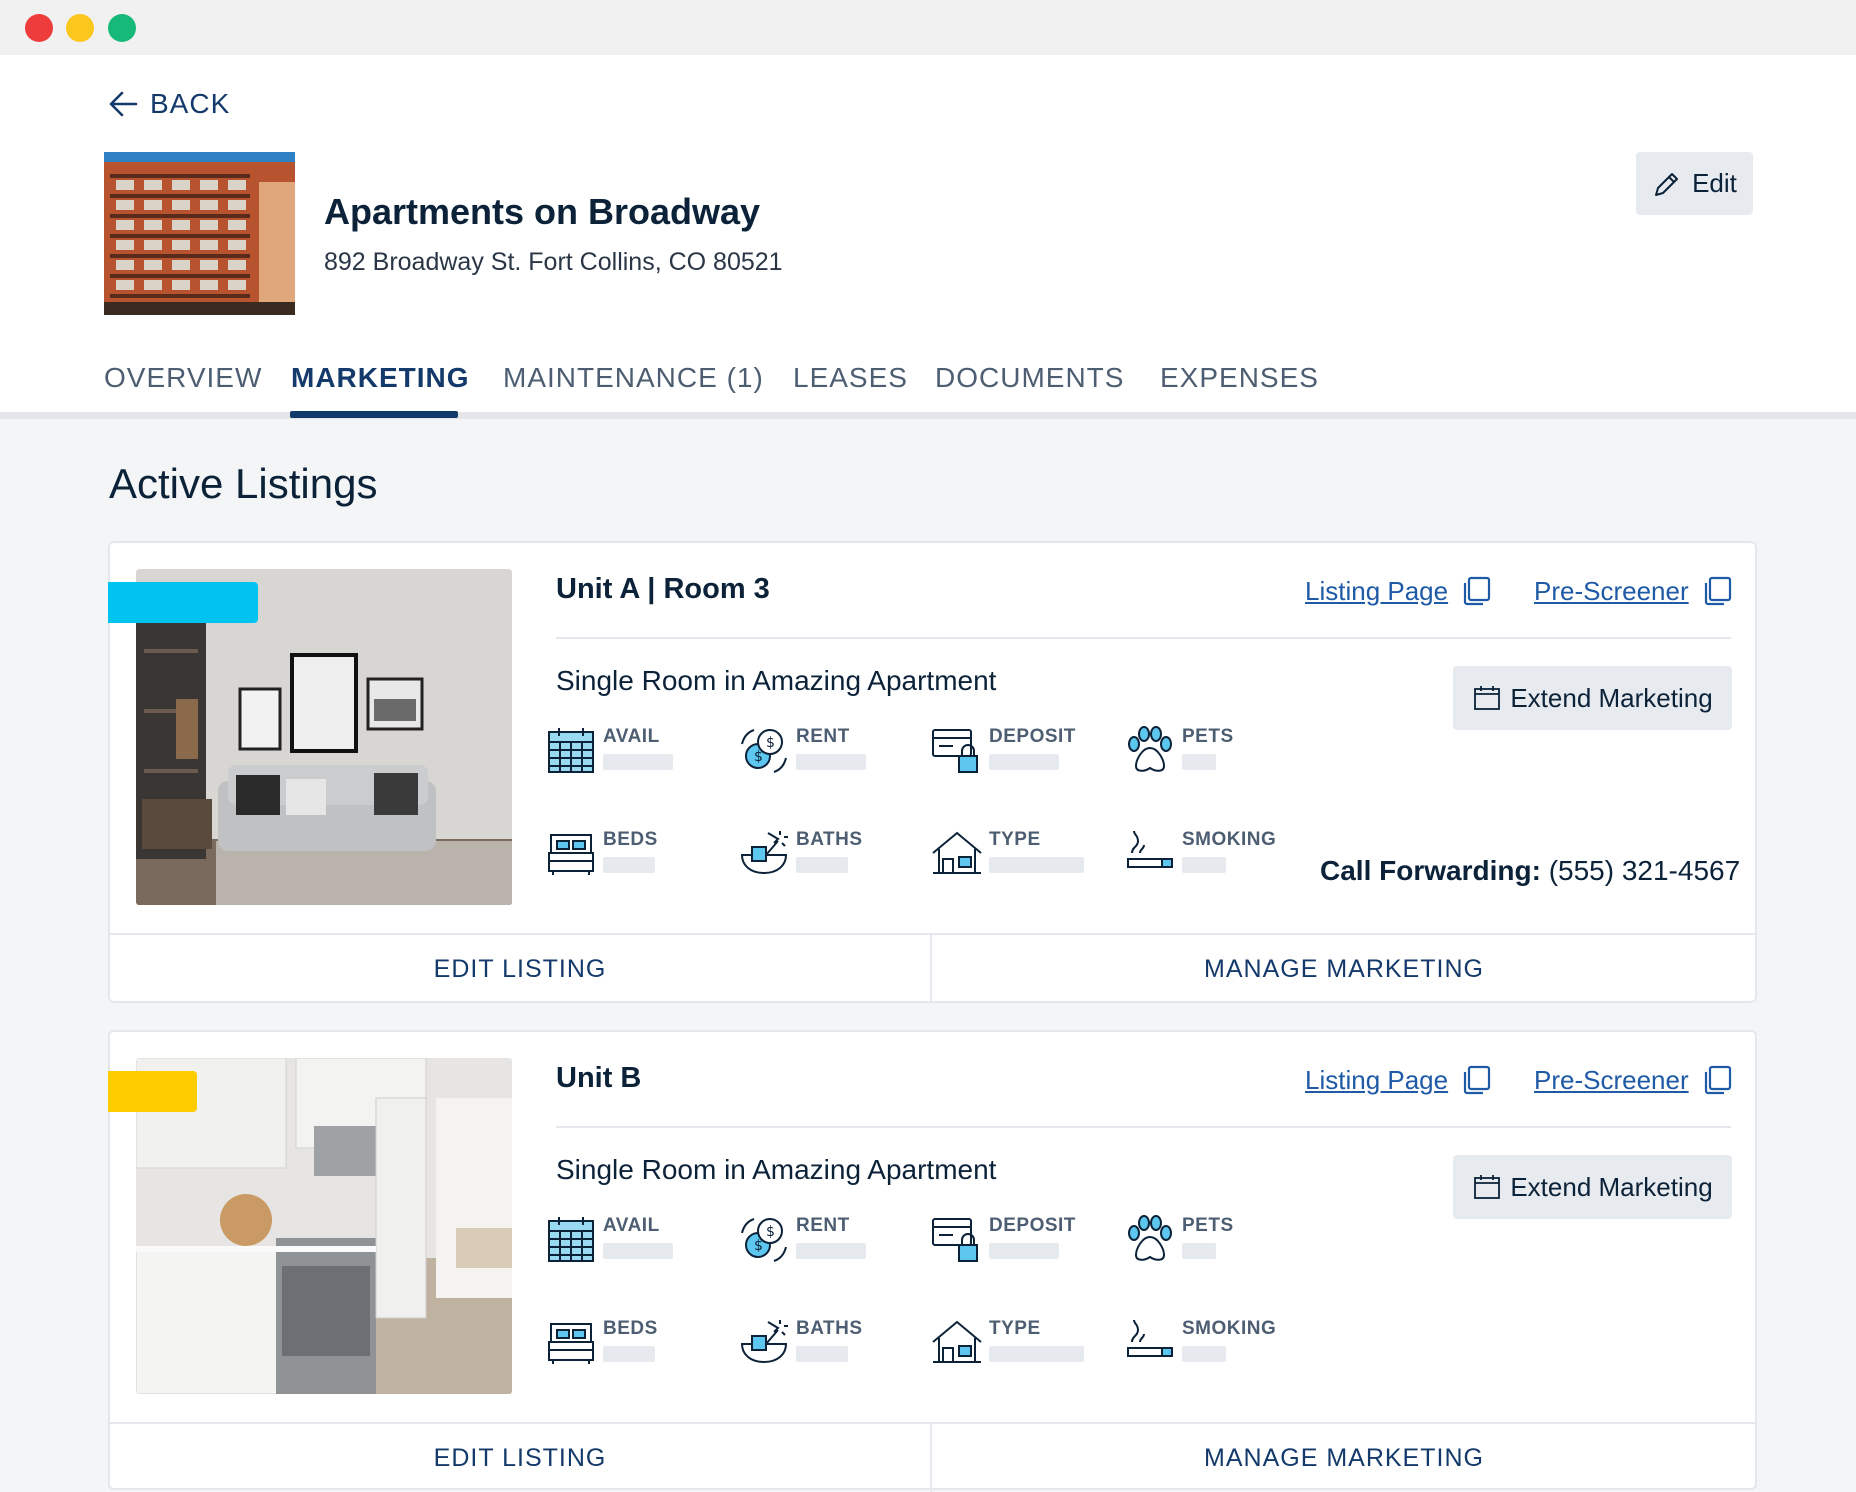 Image resolution: width=1856 pixels, height=1492 pixels. I want to click on active-tab-indicator, so click(374, 414).